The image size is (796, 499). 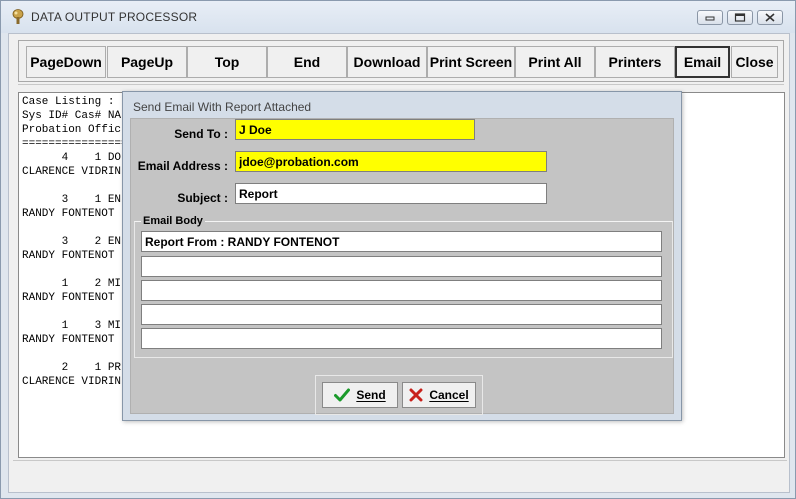 What do you see at coordinates (72, 130) in the screenshot?
I see `report-line: Probation Offic` at bounding box center [72, 130].